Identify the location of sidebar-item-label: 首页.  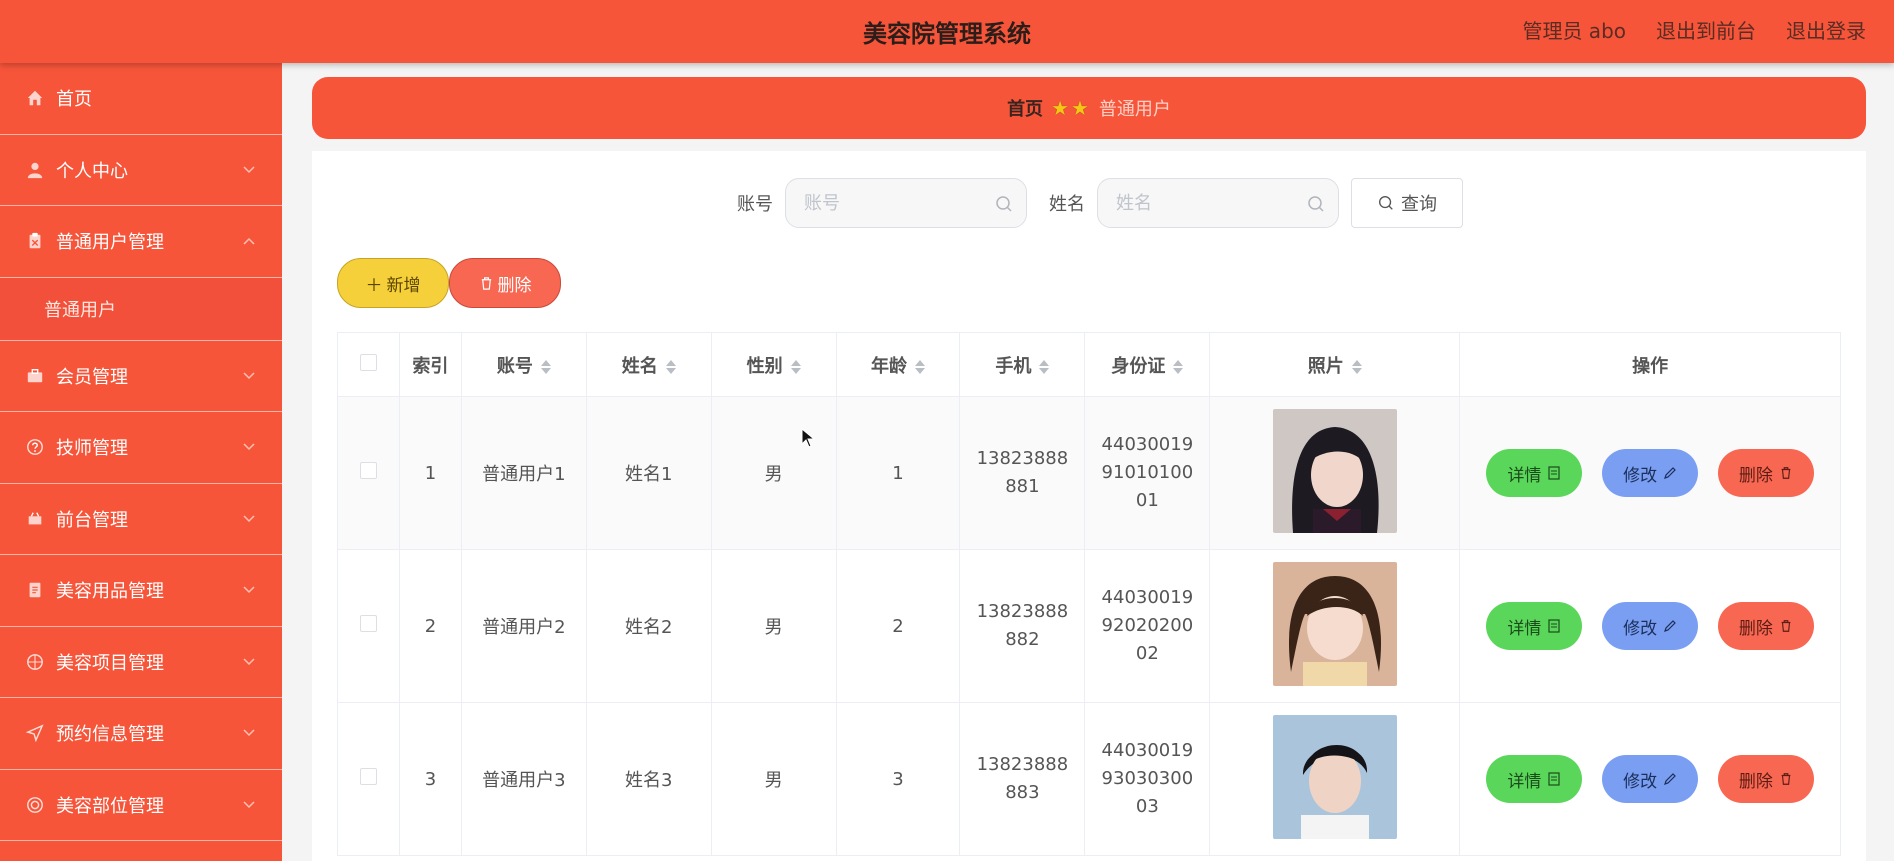
(74, 100).